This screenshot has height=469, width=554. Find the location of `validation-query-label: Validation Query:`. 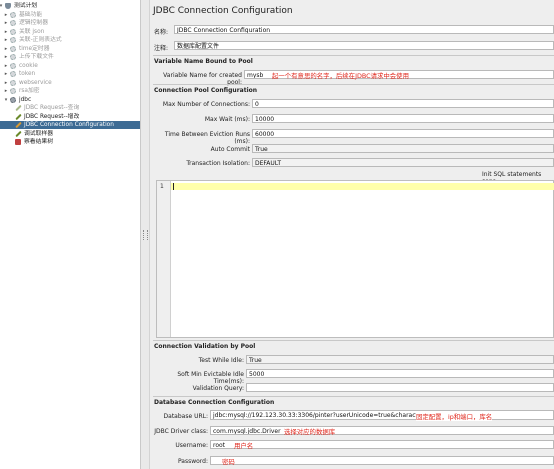

validation-query-label: Validation Query: is located at coordinates (218, 388).